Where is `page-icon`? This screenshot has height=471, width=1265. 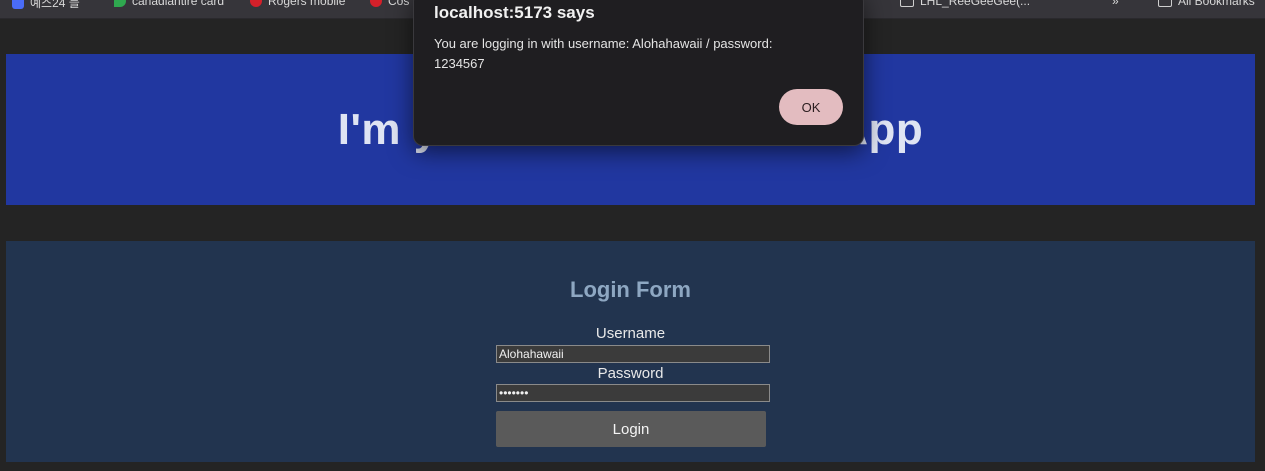
page-icon is located at coordinates (907, 3).